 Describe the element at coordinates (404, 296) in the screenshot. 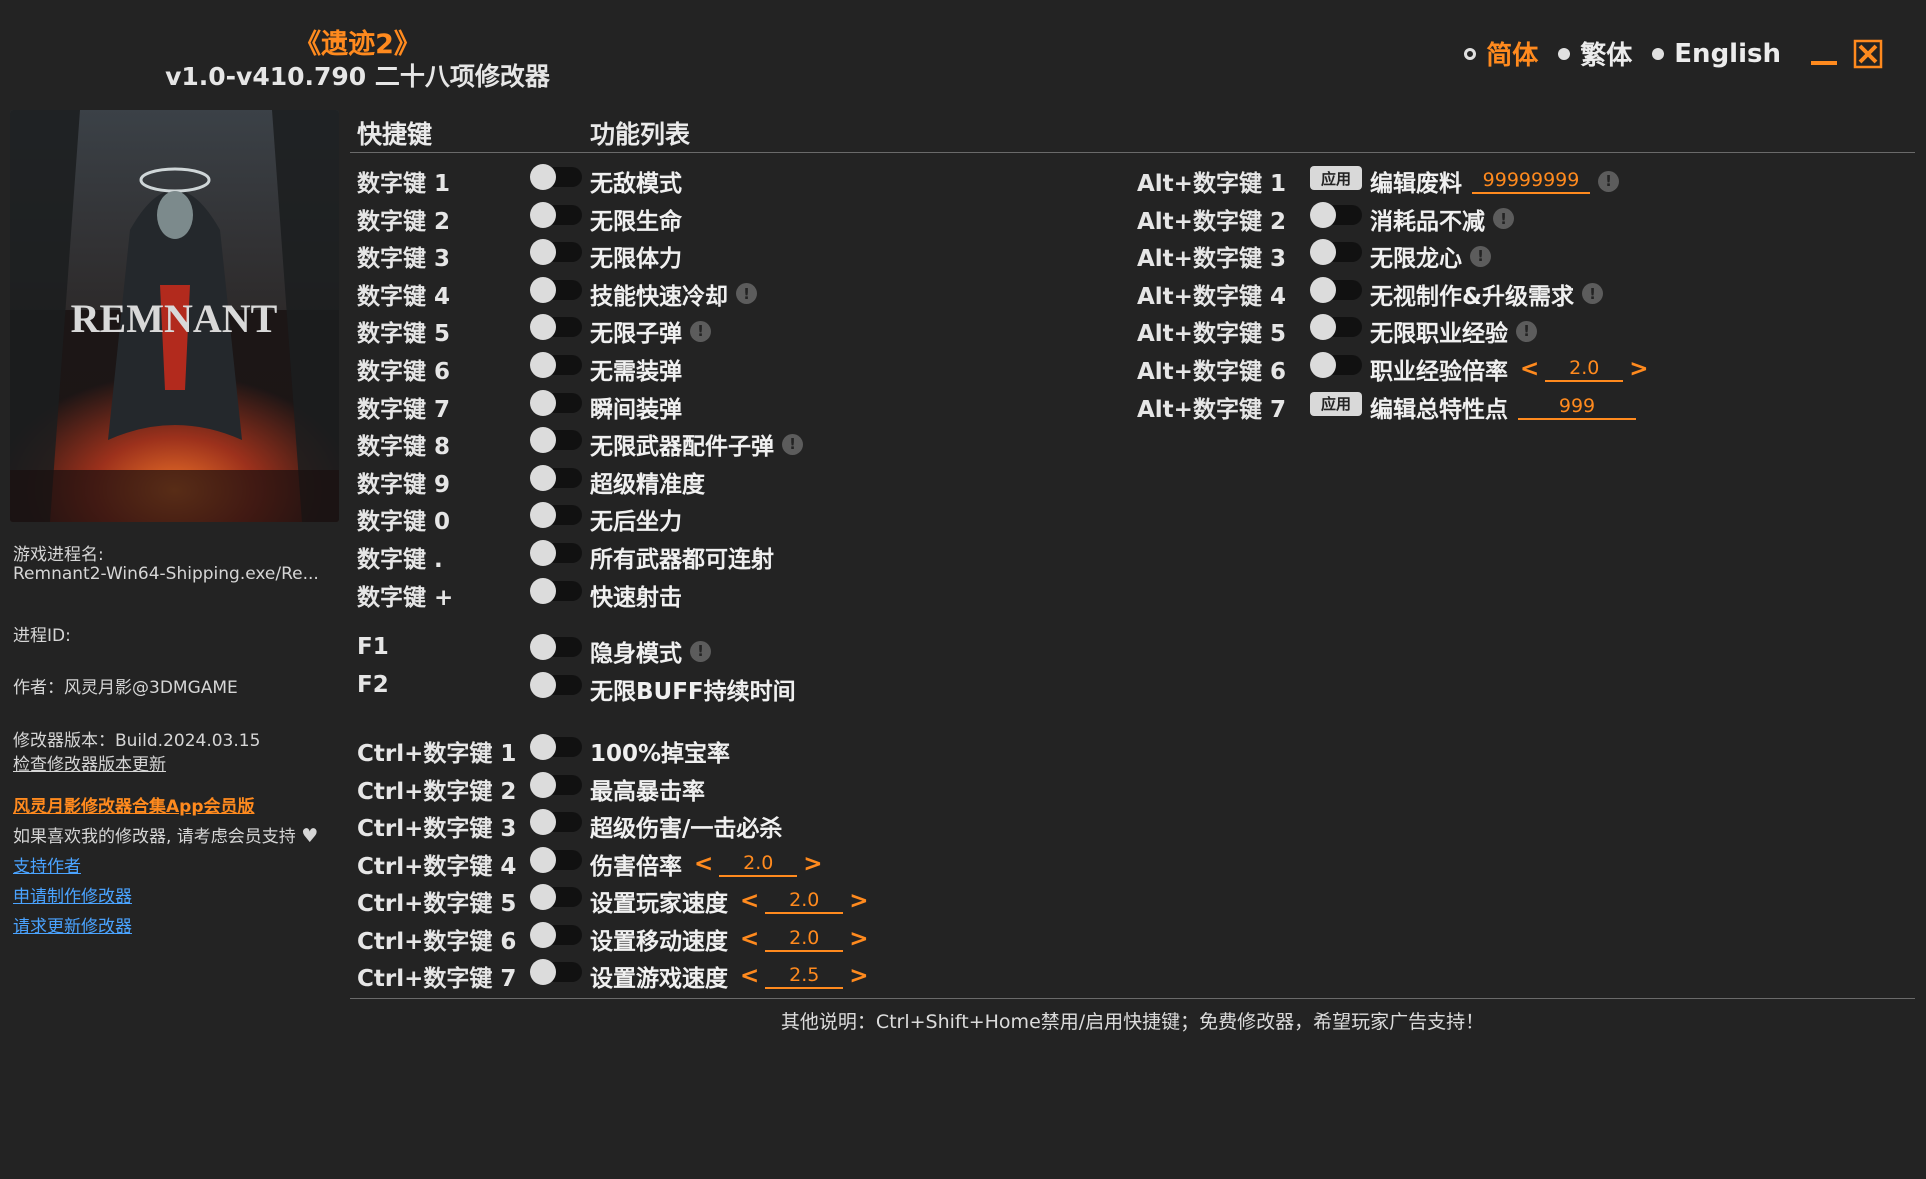

I see `hotkey-label: 数字键 4` at that location.